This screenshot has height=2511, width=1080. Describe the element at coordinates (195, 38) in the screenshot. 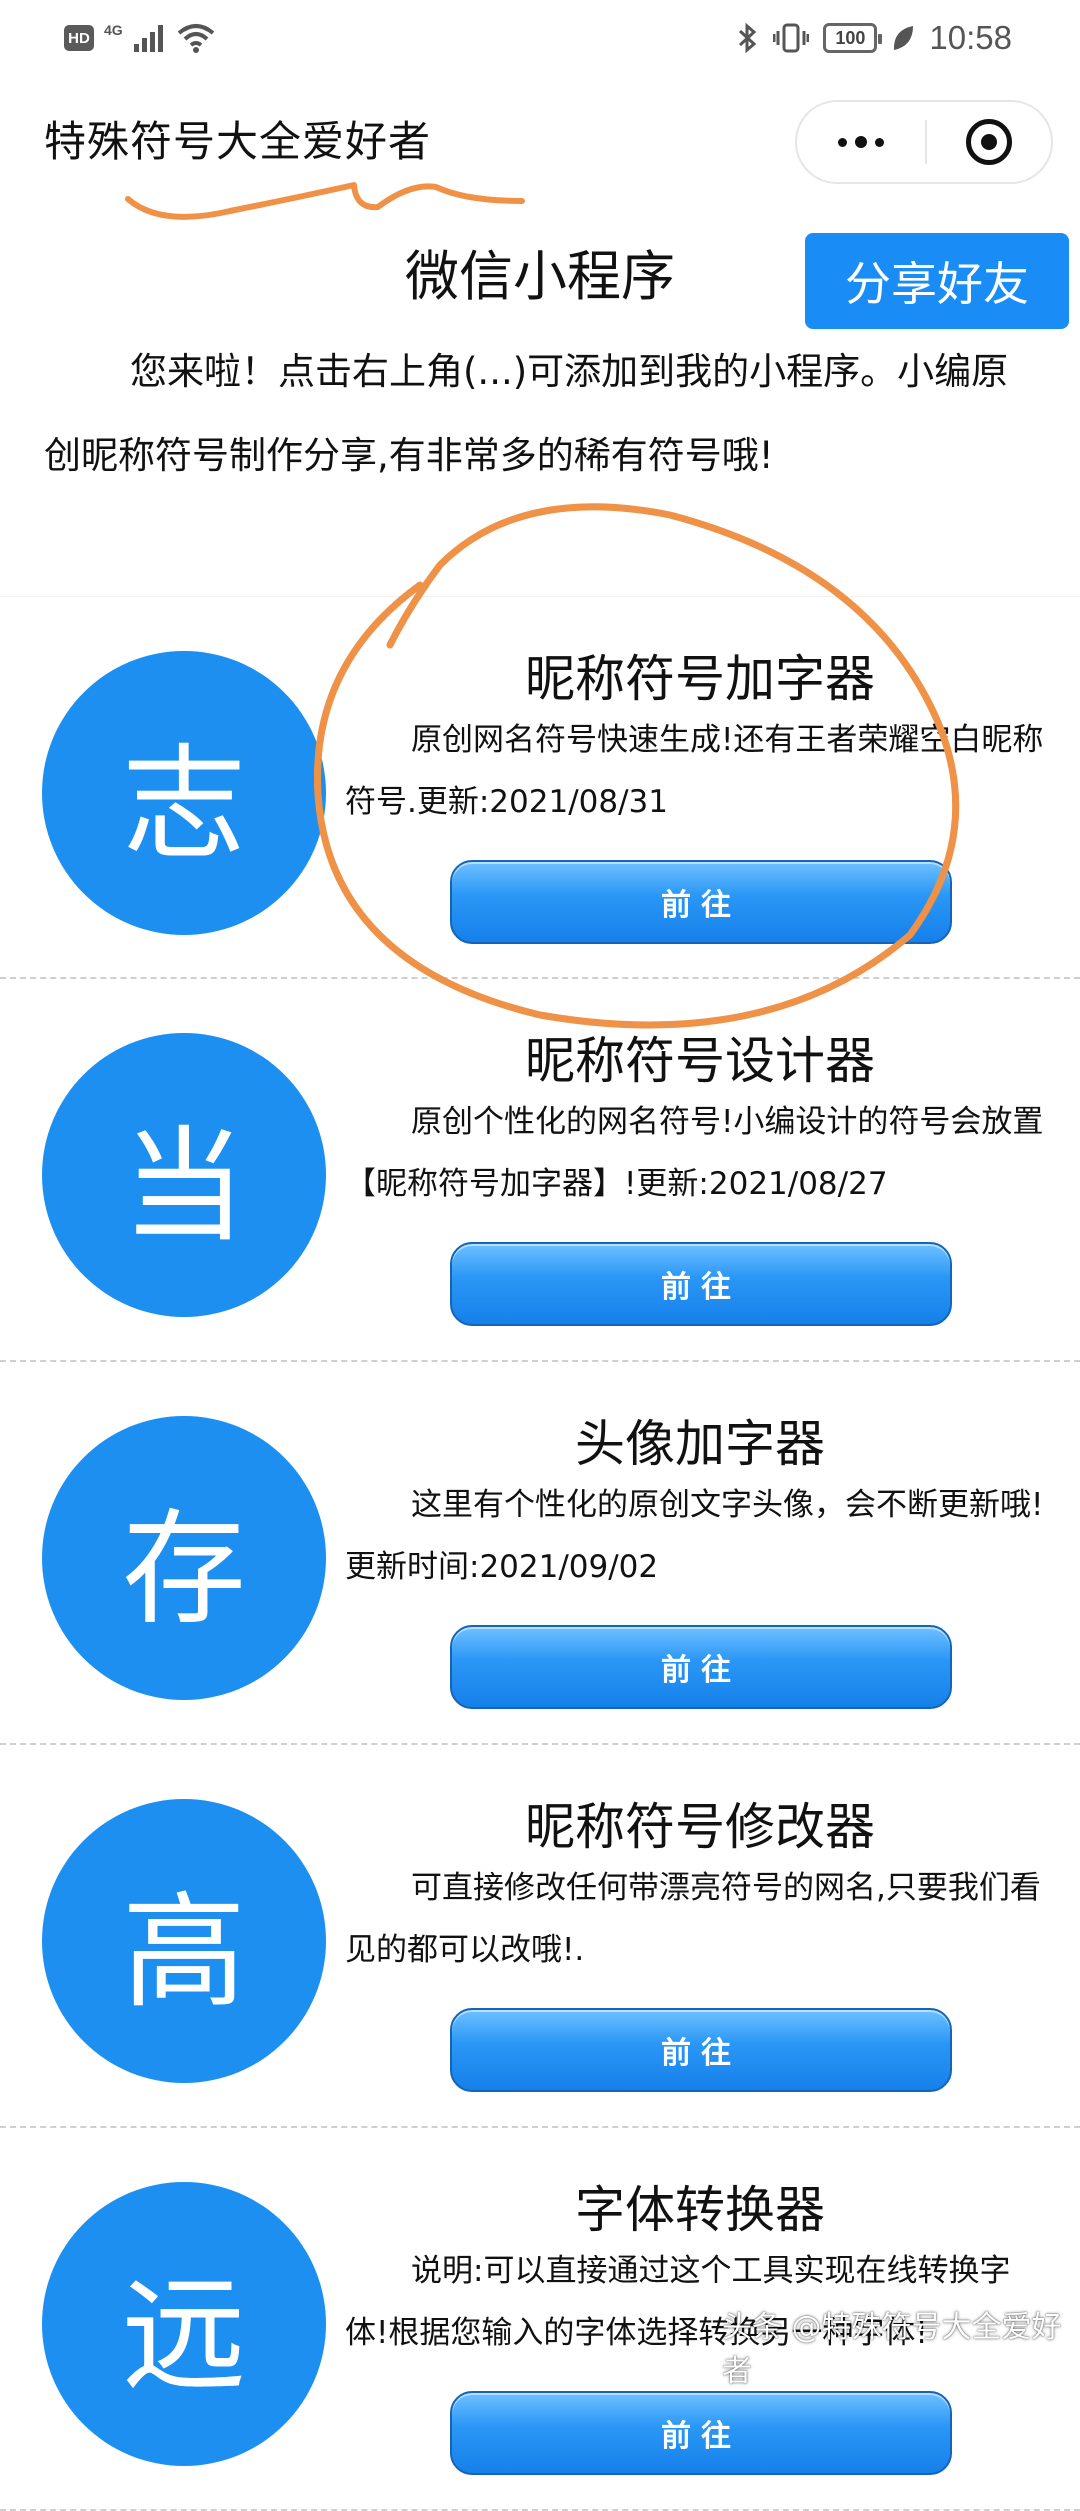

I see `wifi-icon` at that location.